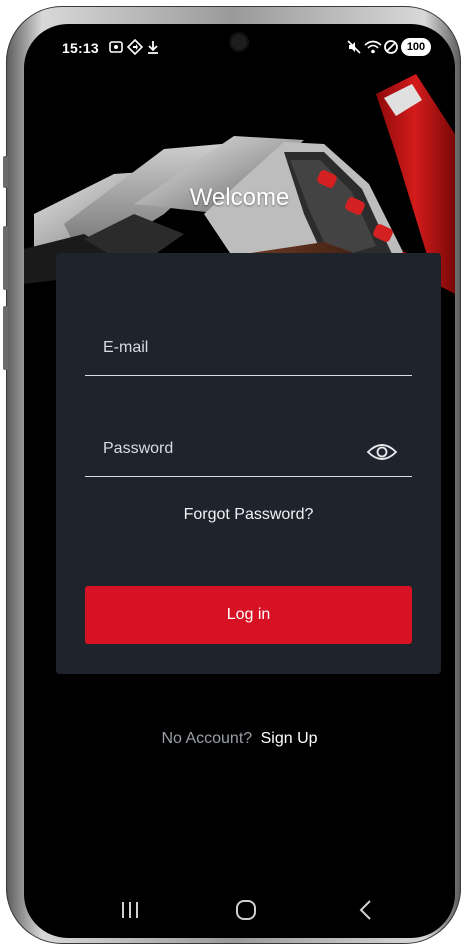 This screenshot has width=467, height=950. What do you see at coordinates (239, 42) in the screenshot?
I see `front-camera` at bounding box center [239, 42].